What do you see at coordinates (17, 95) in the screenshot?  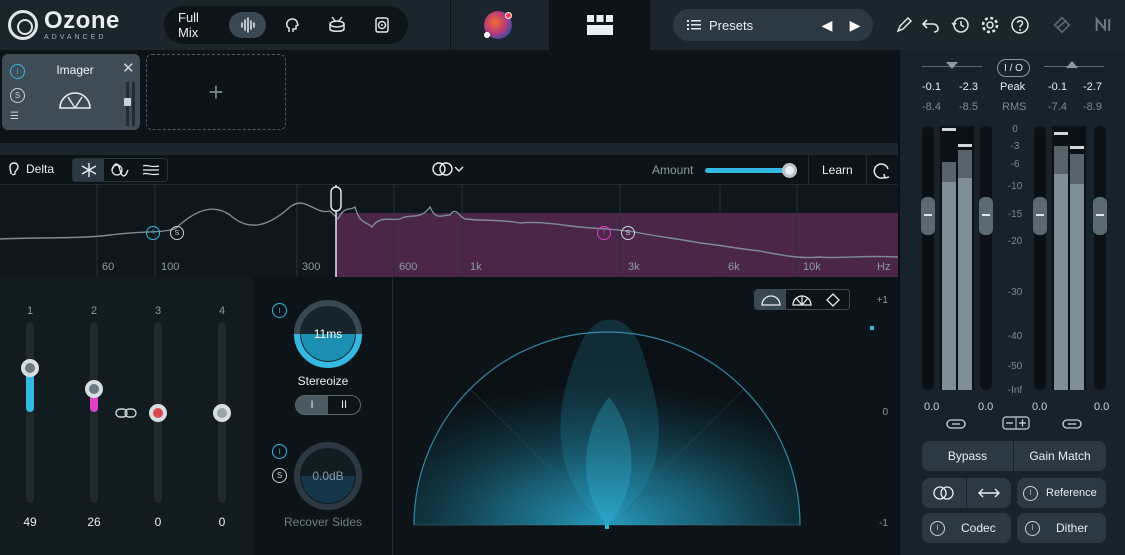 I see `module-solo-icon: S` at bounding box center [17, 95].